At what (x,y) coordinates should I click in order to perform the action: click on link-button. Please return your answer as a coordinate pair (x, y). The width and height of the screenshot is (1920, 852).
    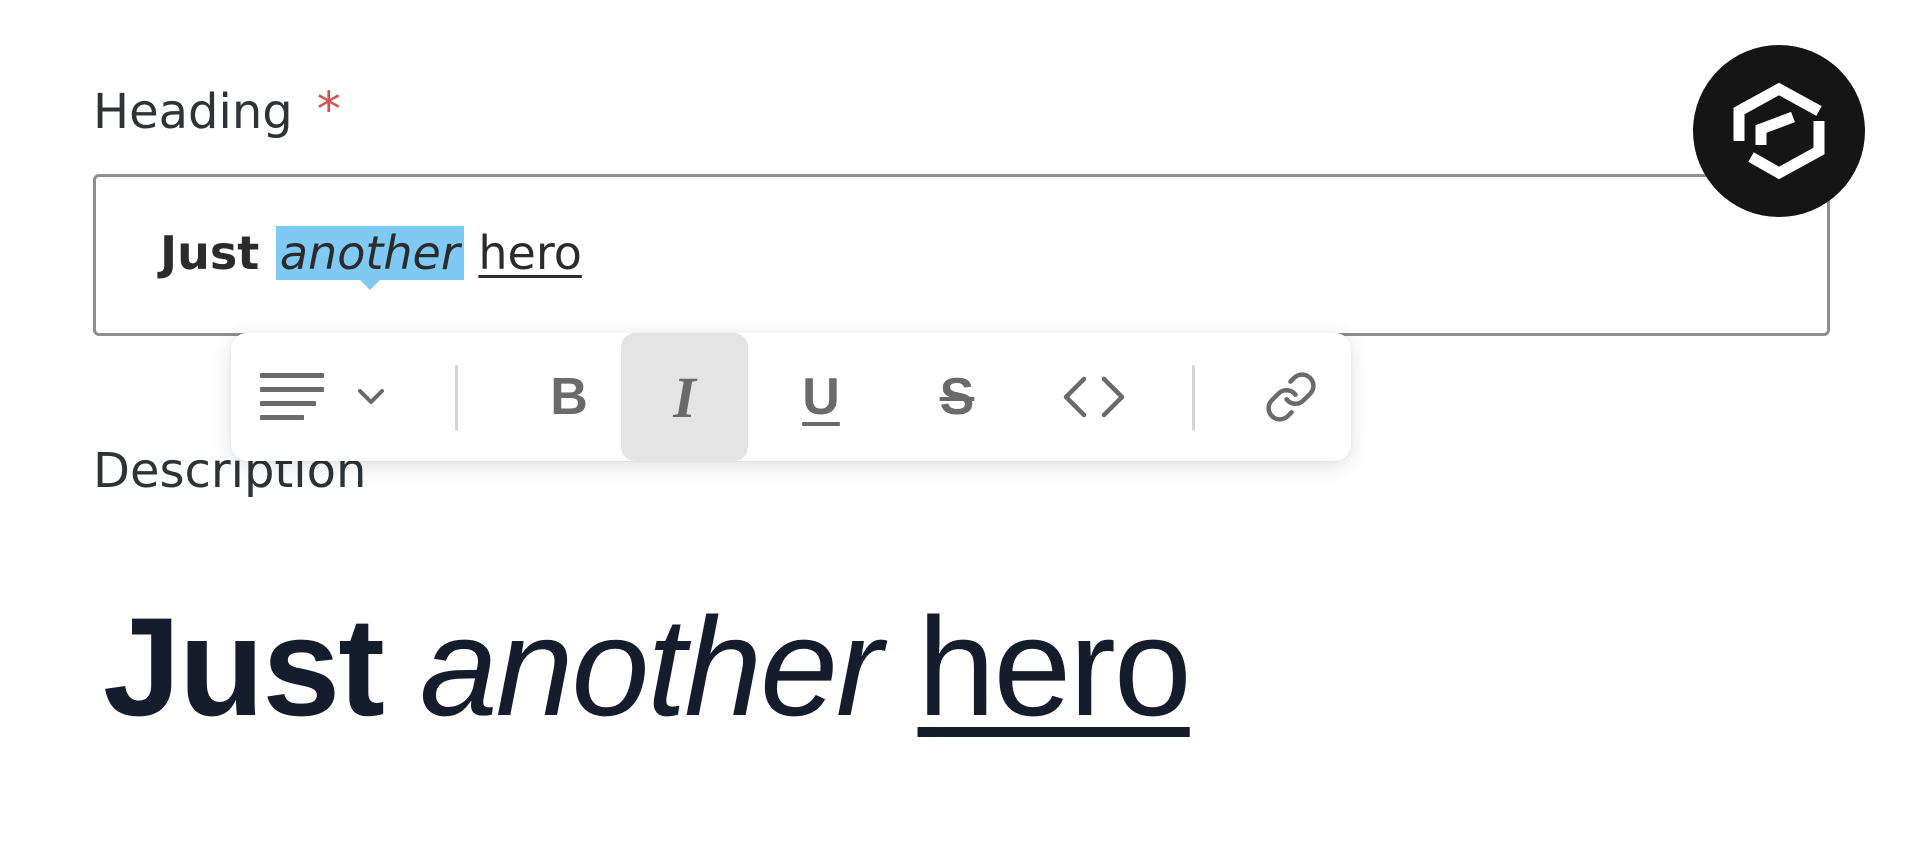
    Looking at the image, I should click on (1291, 397).